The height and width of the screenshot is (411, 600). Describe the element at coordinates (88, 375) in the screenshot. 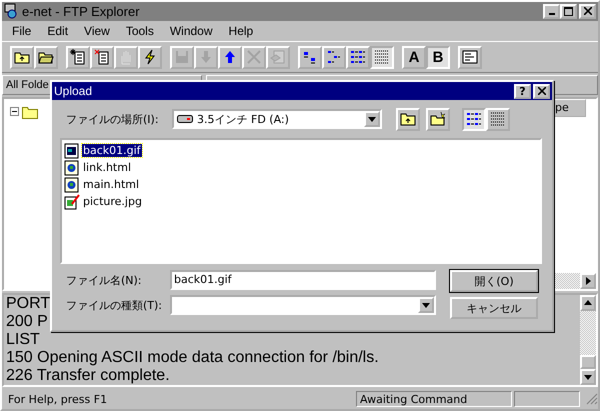

I see `log-line: 226 Transfer complete.` at that location.